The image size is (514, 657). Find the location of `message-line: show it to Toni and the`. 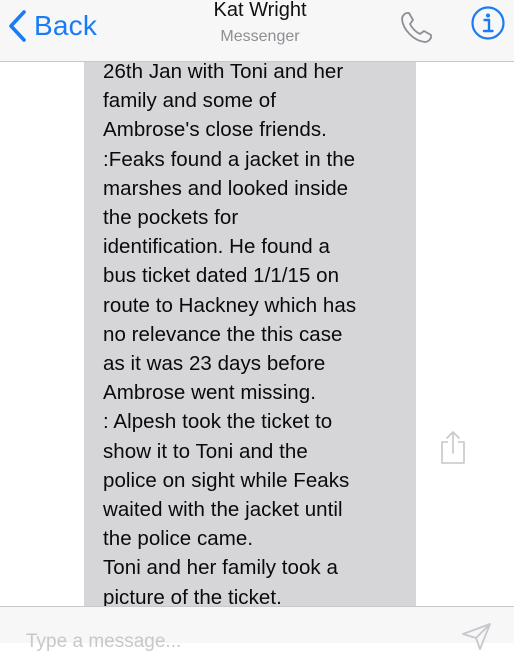

message-line: show it to Toni and the is located at coordinates (205, 451).